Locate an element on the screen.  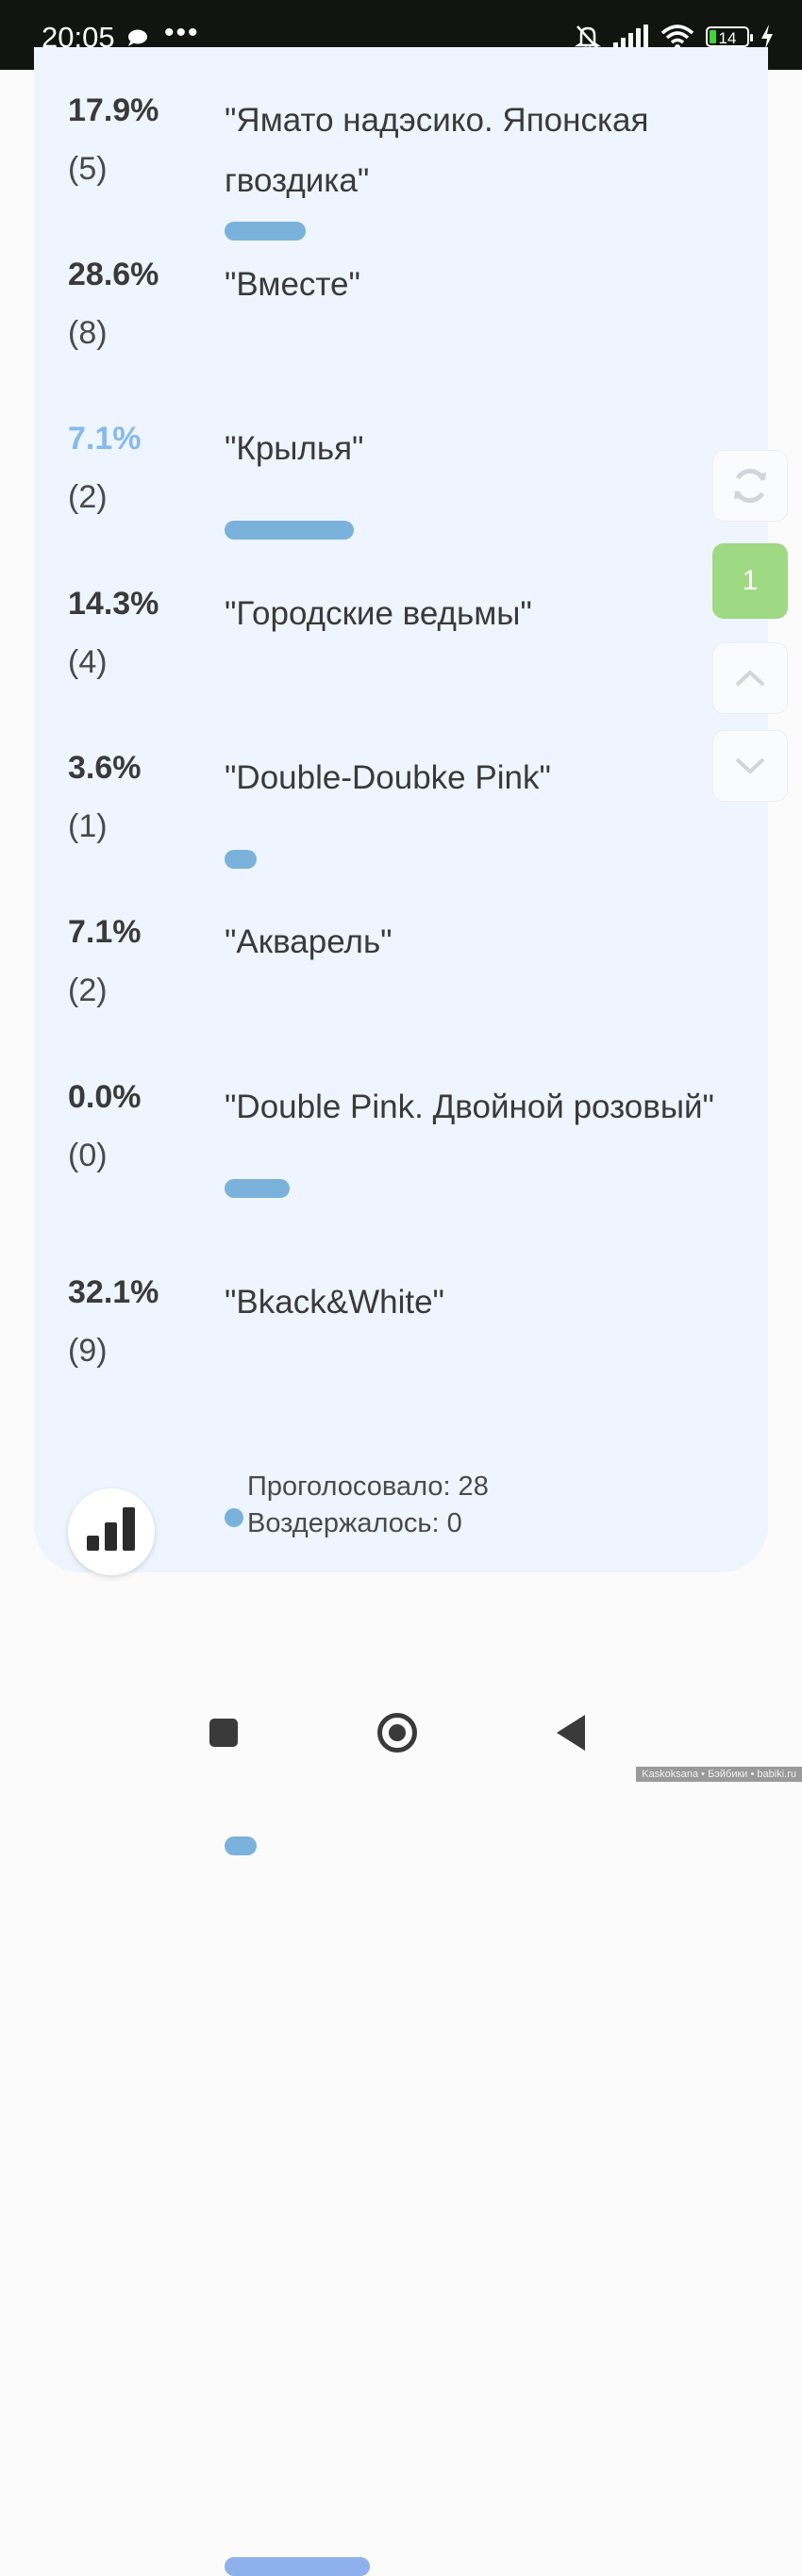
refresh-icon is located at coordinates (750, 486).